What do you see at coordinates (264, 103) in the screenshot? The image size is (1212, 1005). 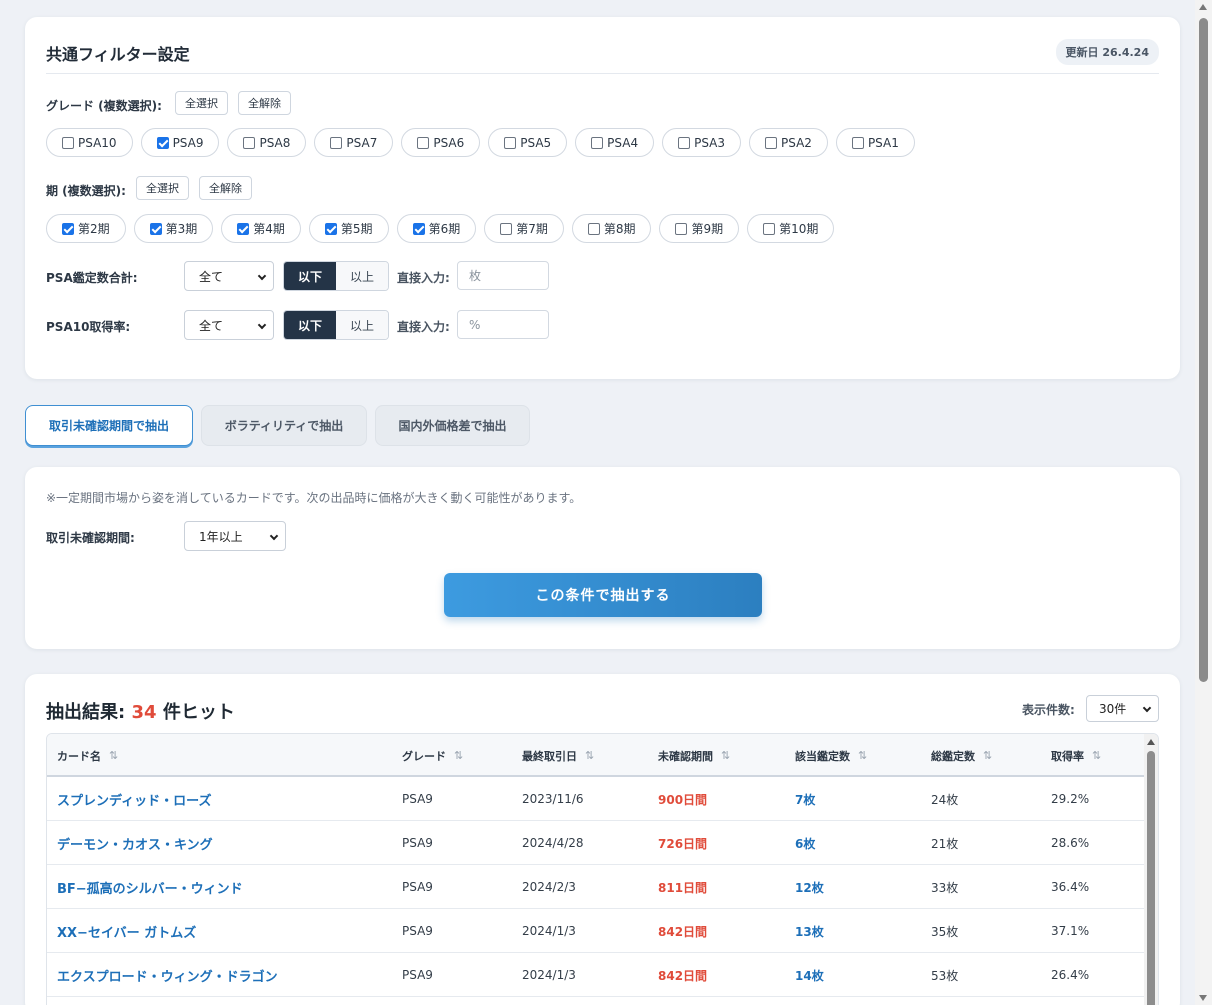 I see `grade-clear-all-button: 全解除` at bounding box center [264, 103].